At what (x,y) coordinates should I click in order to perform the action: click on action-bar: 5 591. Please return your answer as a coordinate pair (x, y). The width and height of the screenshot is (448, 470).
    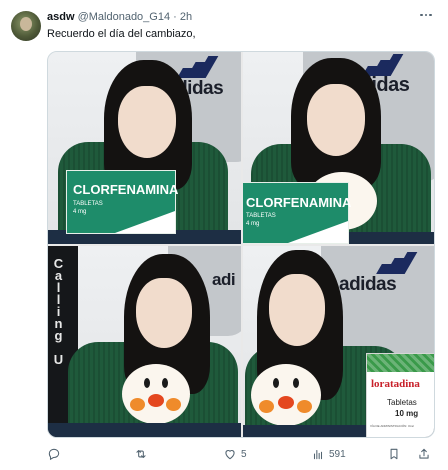
    Looking at the image, I should click on (241, 454).